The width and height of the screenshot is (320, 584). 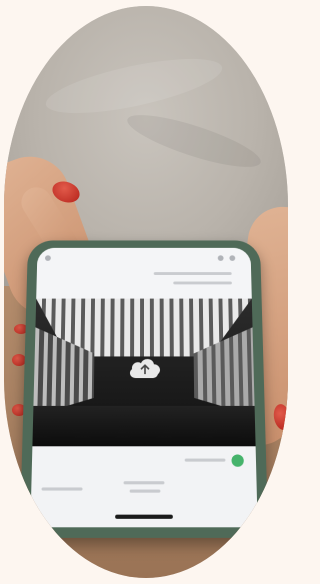 What do you see at coordinates (145, 367) in the screenshot?
I see `cloud-upload-icon` at bounding box center [145, 367].